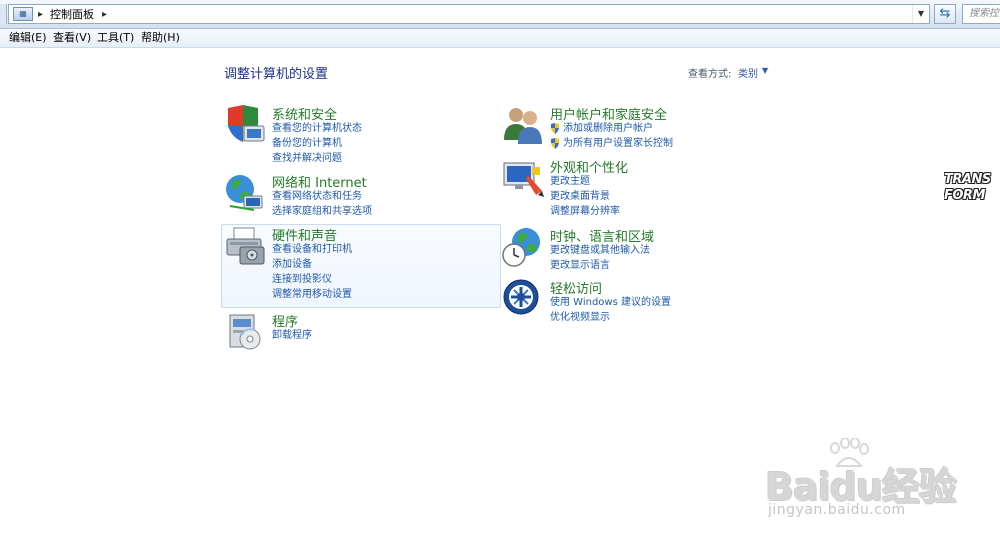 The height and width of the screenshot is (544, 1000). What do you see at coordinates (610, 317) in the screenshot?
I see `link-optimize-video: 优化视频显示` at bounding box center [610, 317].